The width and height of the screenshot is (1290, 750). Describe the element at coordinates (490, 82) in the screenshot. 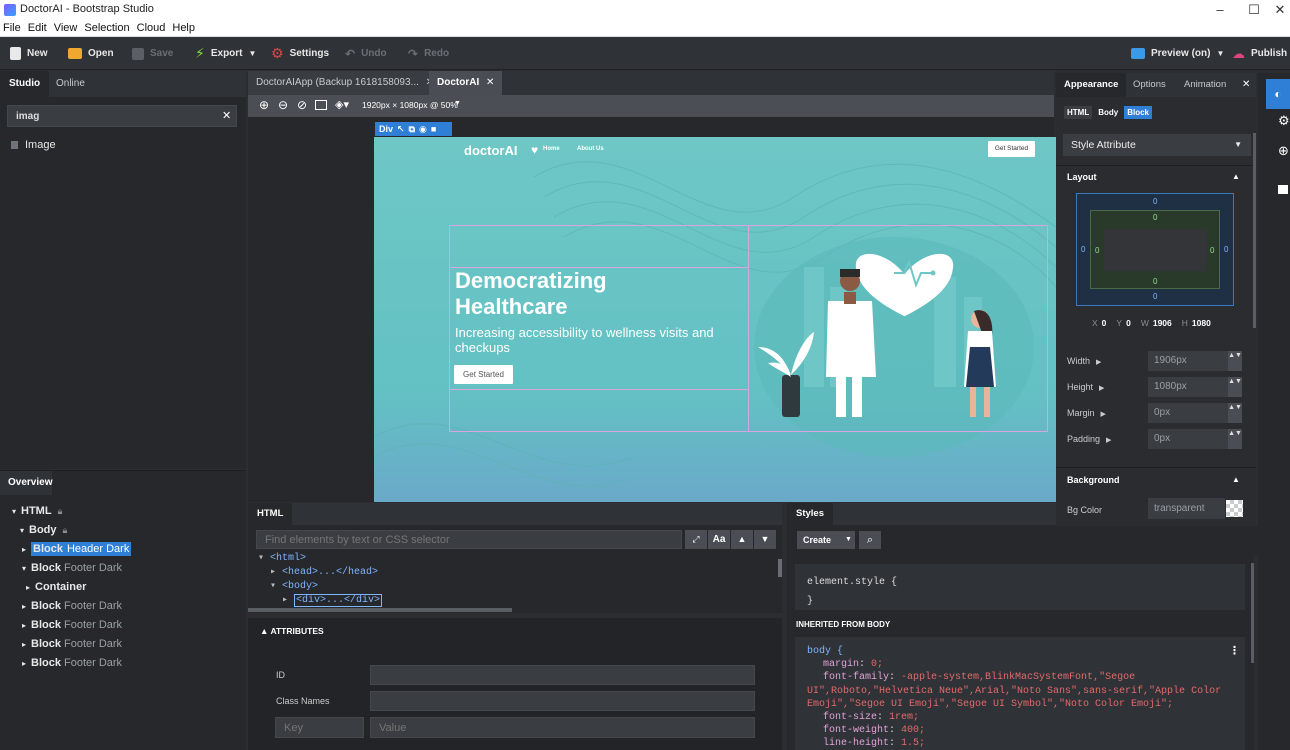

I see `close-tab-icon: ✕` at that location.